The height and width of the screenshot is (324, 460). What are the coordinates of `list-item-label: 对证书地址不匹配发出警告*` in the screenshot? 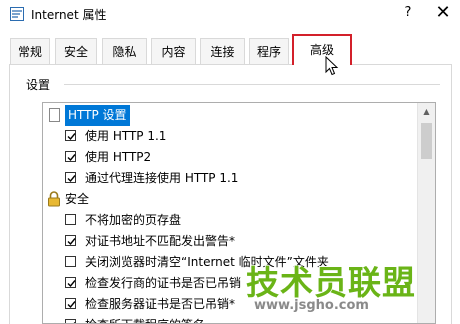 It's located at (160, 241).